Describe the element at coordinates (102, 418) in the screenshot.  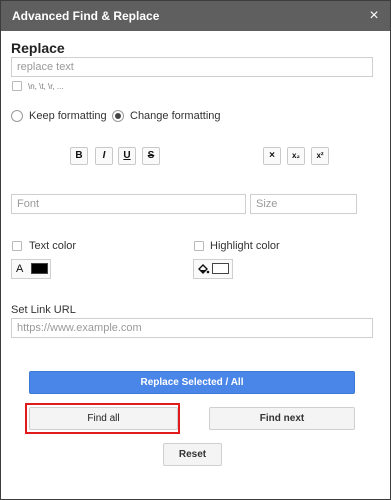
I see `find-all-highlight` at that location.